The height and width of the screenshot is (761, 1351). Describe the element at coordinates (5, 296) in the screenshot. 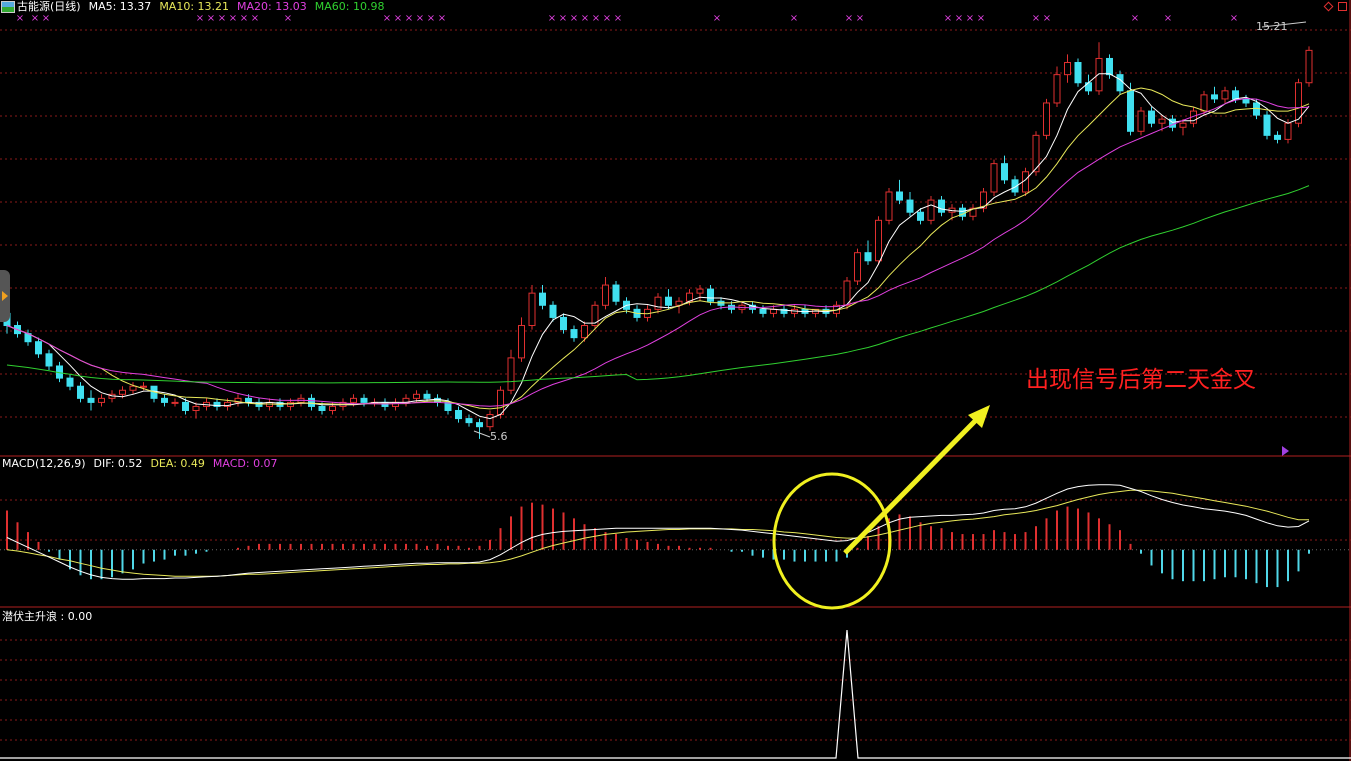

I see `side-expand-tab` at that location.